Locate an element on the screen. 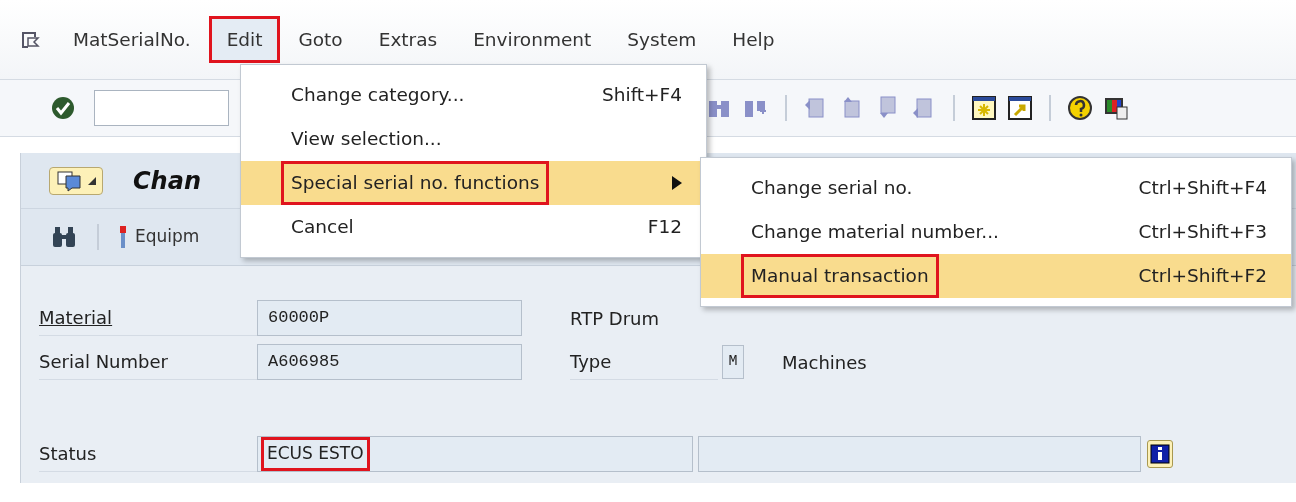 This screenshot has width=1296, height=502. screen-menu-icon is located at coordinates (69, 180).